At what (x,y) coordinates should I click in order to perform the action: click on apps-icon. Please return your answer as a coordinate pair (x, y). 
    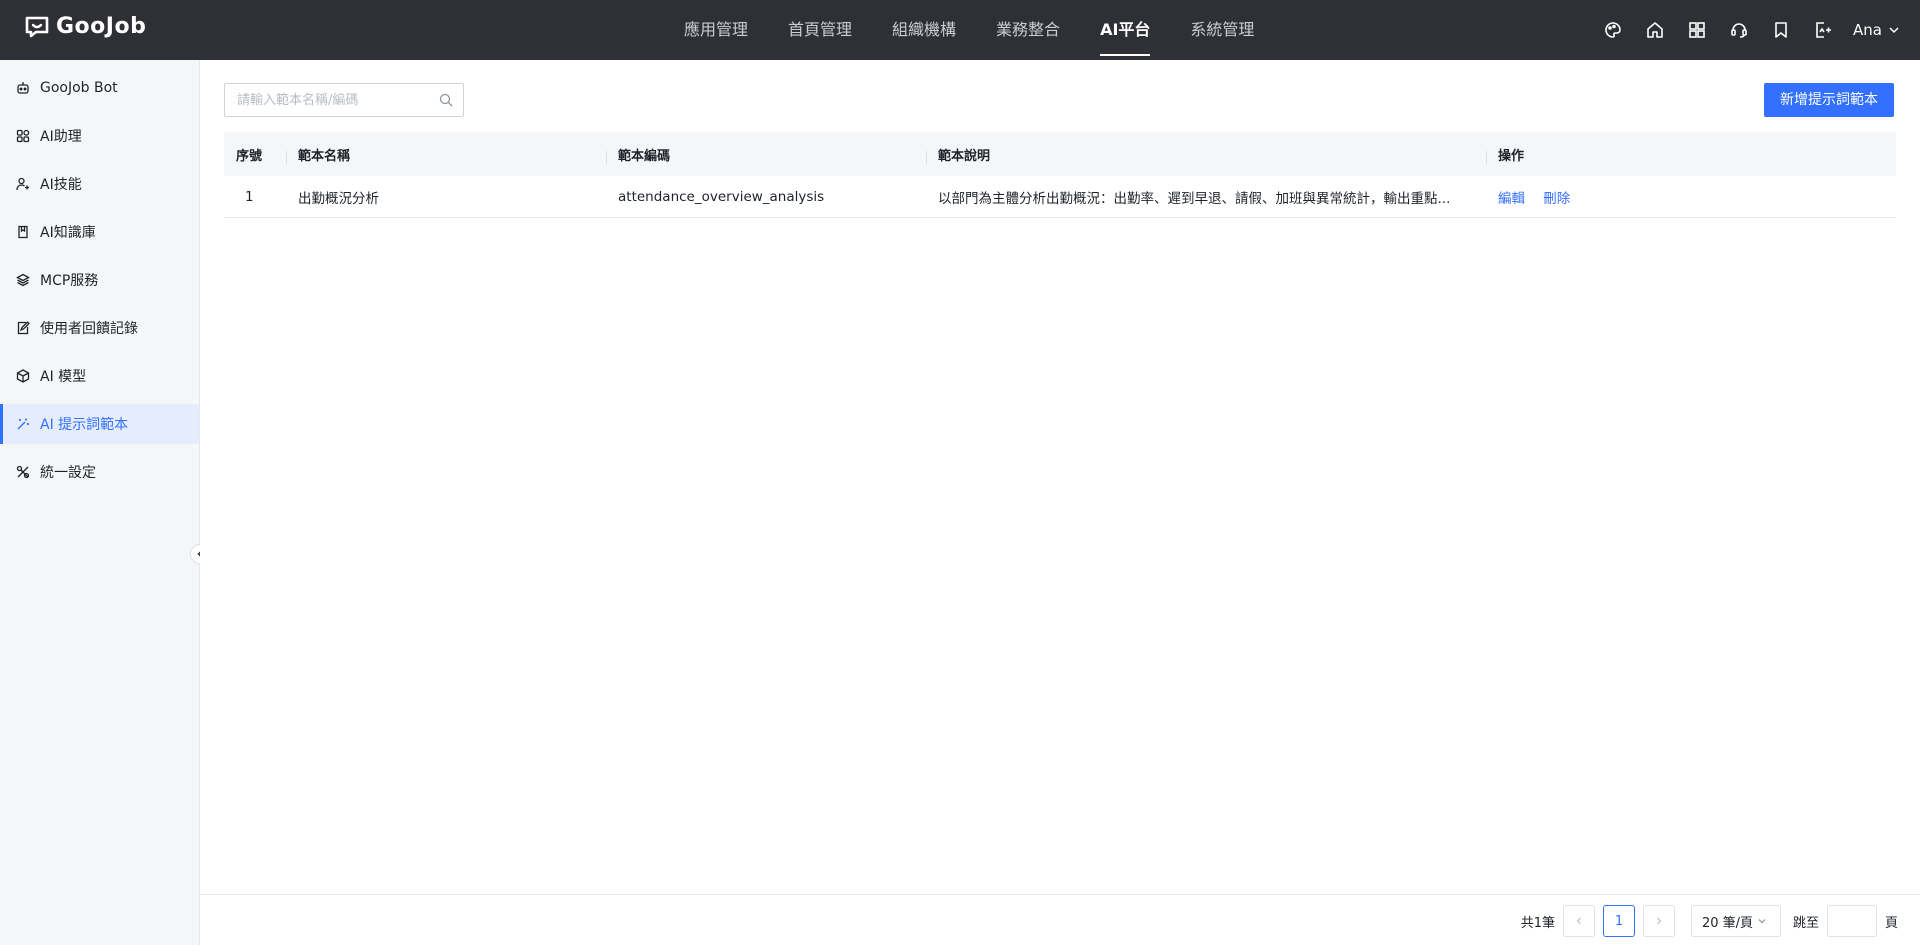
    Looking at the image, I should click on (23, 136).